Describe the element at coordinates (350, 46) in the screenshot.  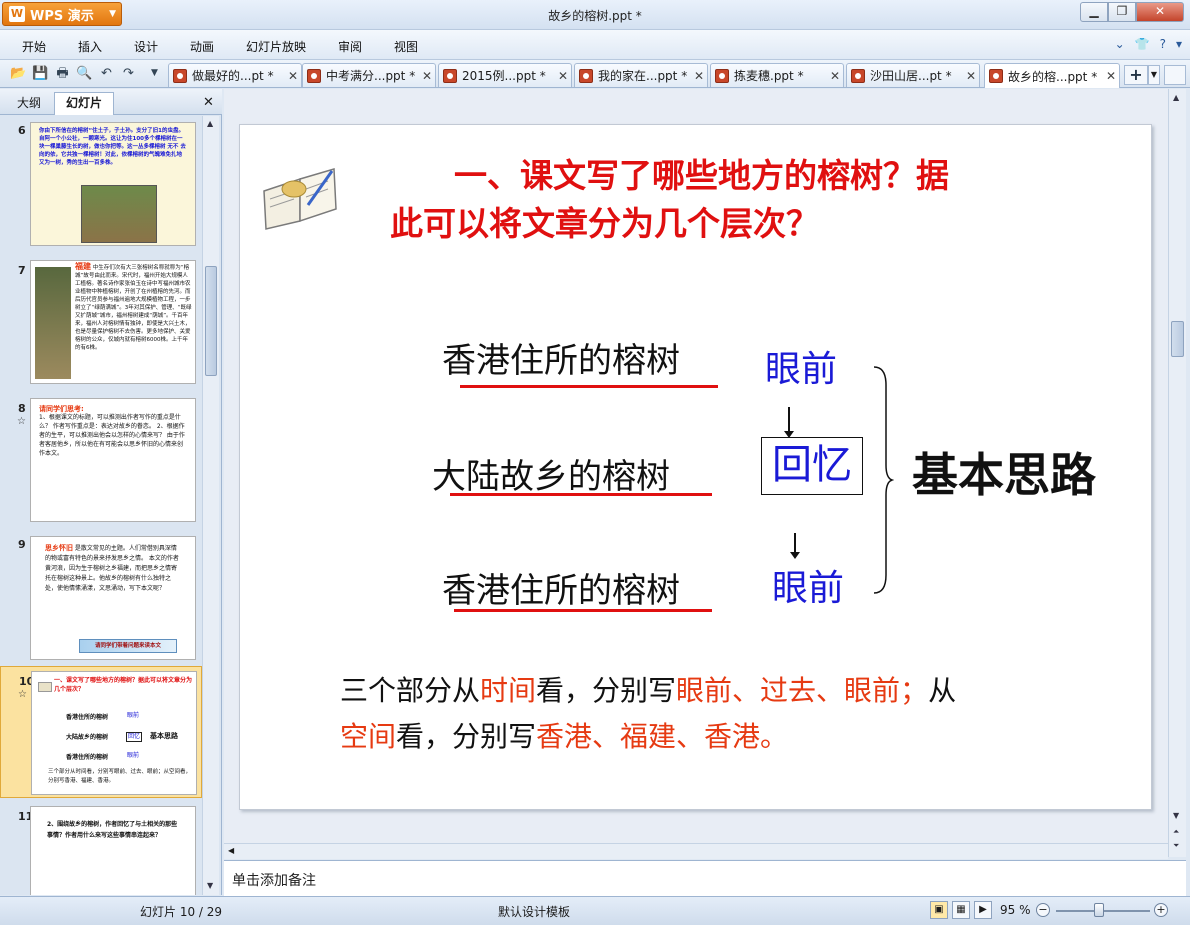
I see `menu-item-review: 审阅` at that location.